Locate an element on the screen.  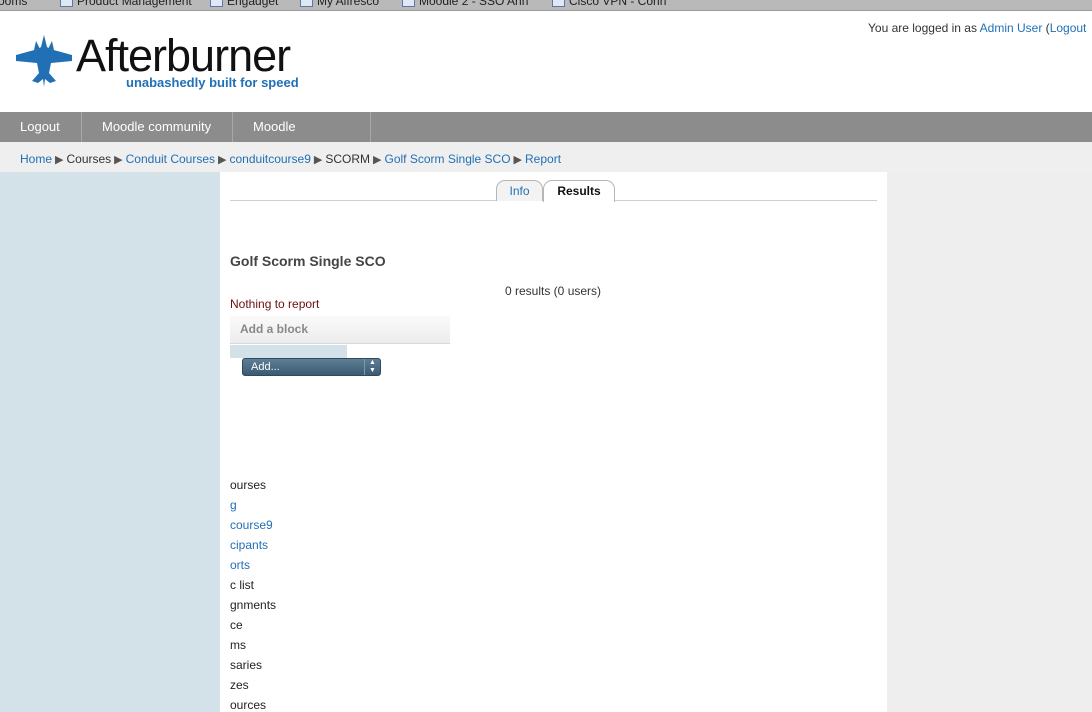
right-column is located at coordinates (989, 442).